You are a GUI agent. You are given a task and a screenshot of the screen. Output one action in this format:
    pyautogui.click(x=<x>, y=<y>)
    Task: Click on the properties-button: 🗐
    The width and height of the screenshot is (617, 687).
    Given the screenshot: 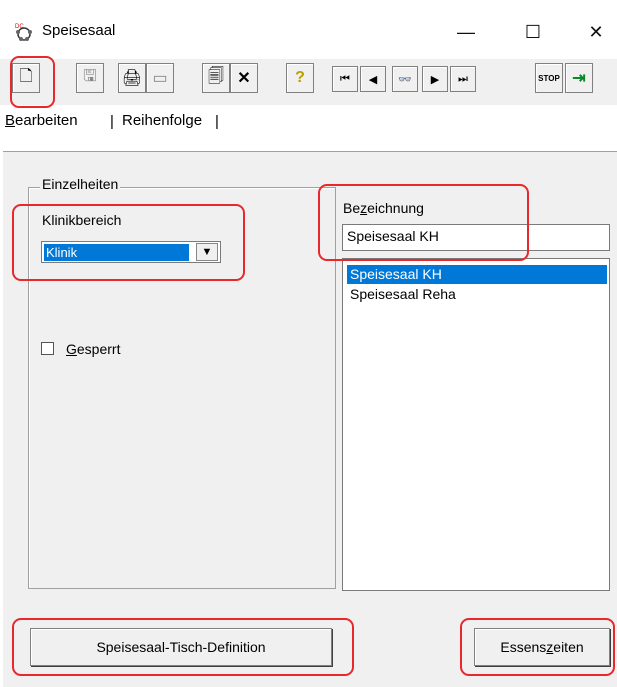 What is the action you would take?
    pyautogui.click(x=216, y=78)
    